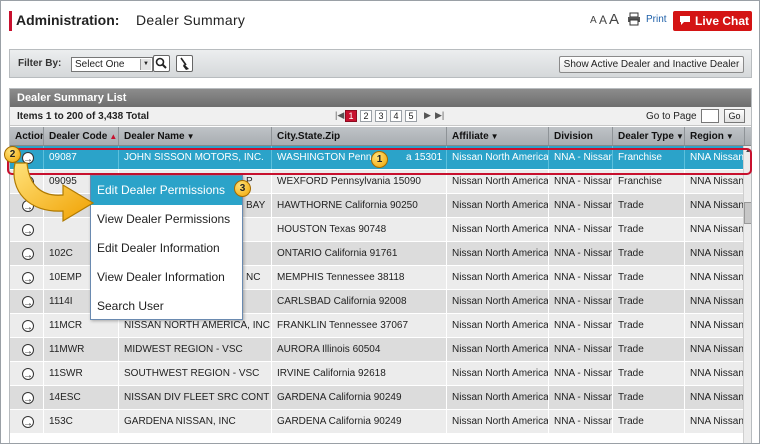 The height and width of the screenshot is (444, 760). Describe the element at coordinates (81, 349) in the screenshot. I see `dealer-code-cell: 11MWR` at that location.